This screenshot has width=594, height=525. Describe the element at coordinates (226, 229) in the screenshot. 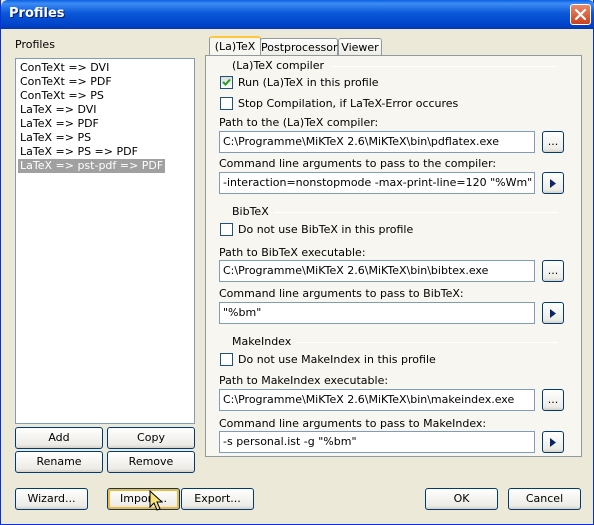

I see `no-bibtex-checkbox` at that location.